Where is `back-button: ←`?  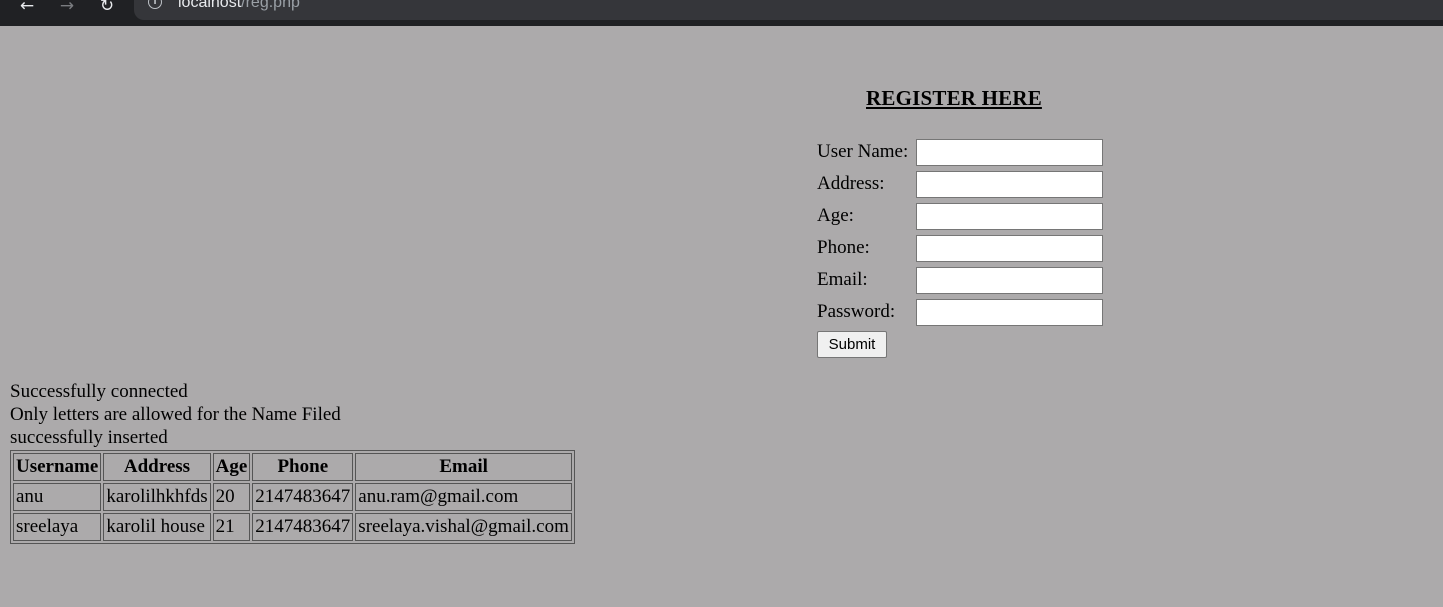 back-button: ← is located at coordinates (27, 9).